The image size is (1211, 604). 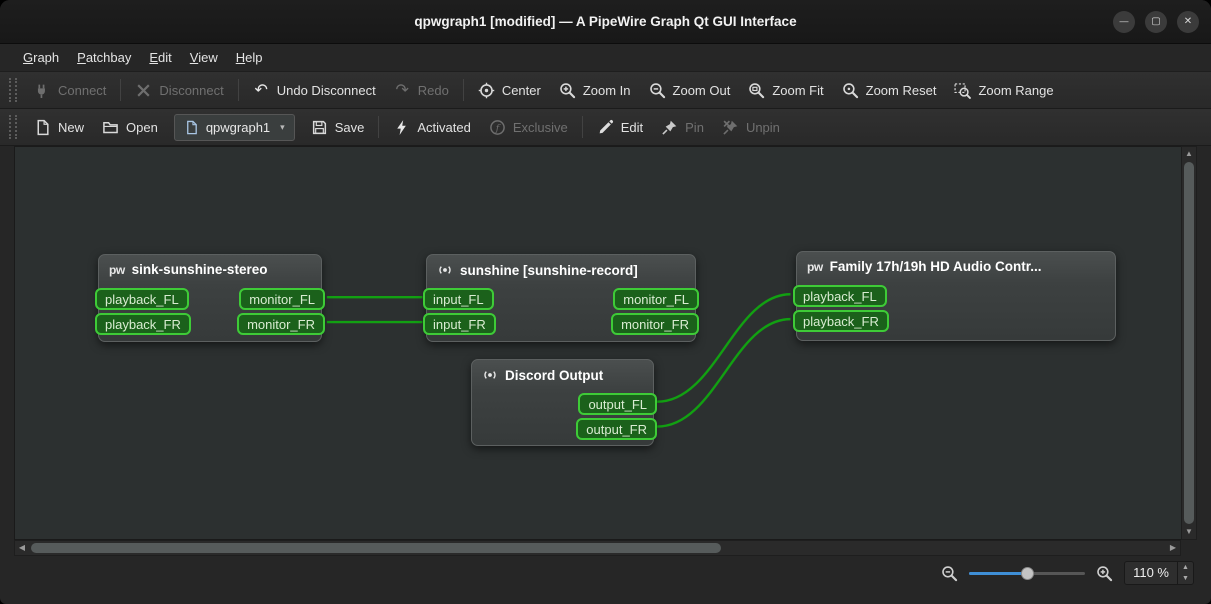 I want to click on zoom-fit-icon, so click(x=757, y=90).